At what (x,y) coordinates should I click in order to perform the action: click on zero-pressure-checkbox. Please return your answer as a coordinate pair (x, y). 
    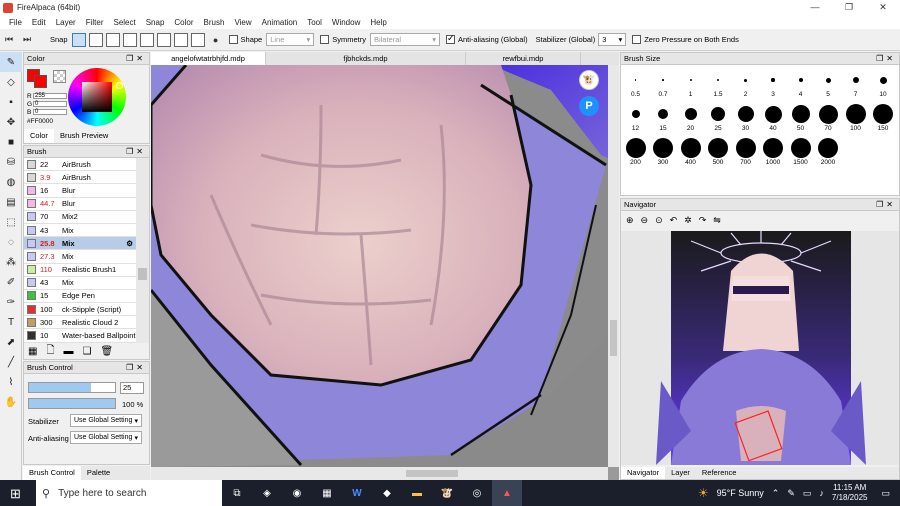
    Looking at the image, I should click on (637, 39).